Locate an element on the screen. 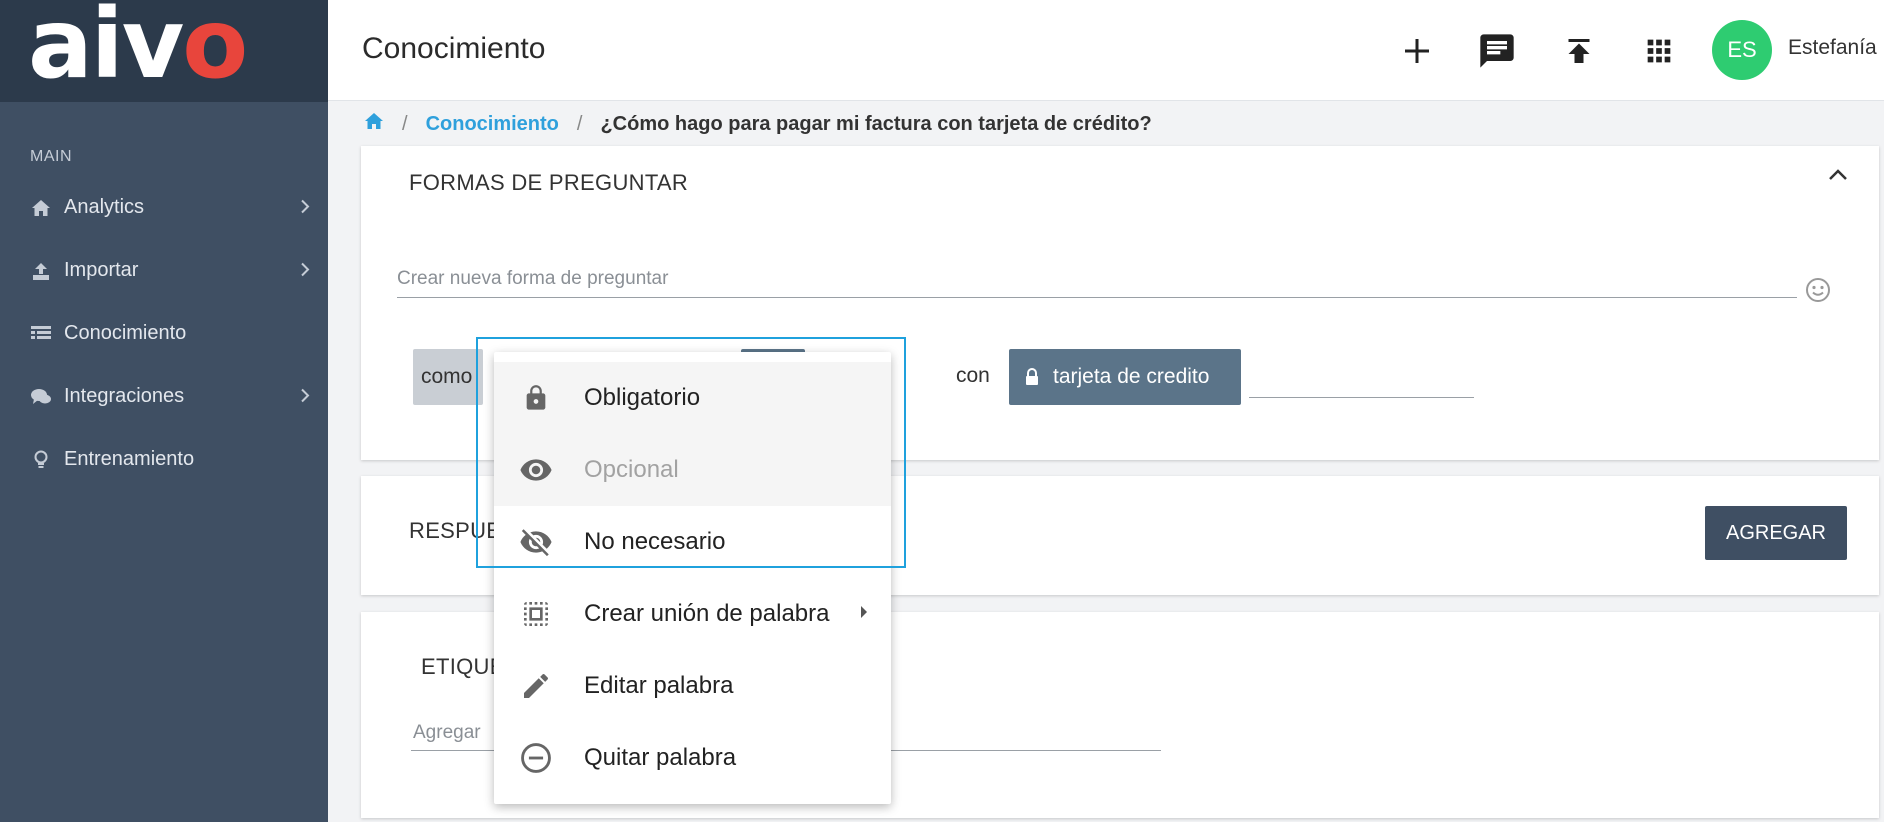 Image resolution: width=1884 pixels, height=822 pixels. eye-off-icon is located at coordinates (536, 542).